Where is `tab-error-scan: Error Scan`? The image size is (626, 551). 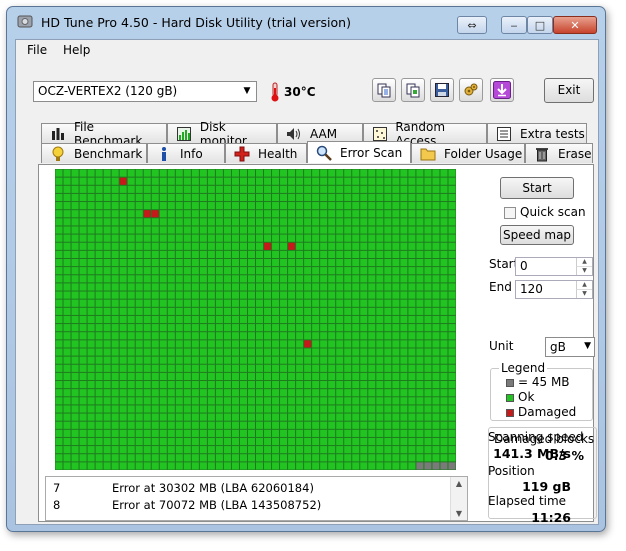
tab-error-scan: Error Scan is located at coordinates (359, 152).